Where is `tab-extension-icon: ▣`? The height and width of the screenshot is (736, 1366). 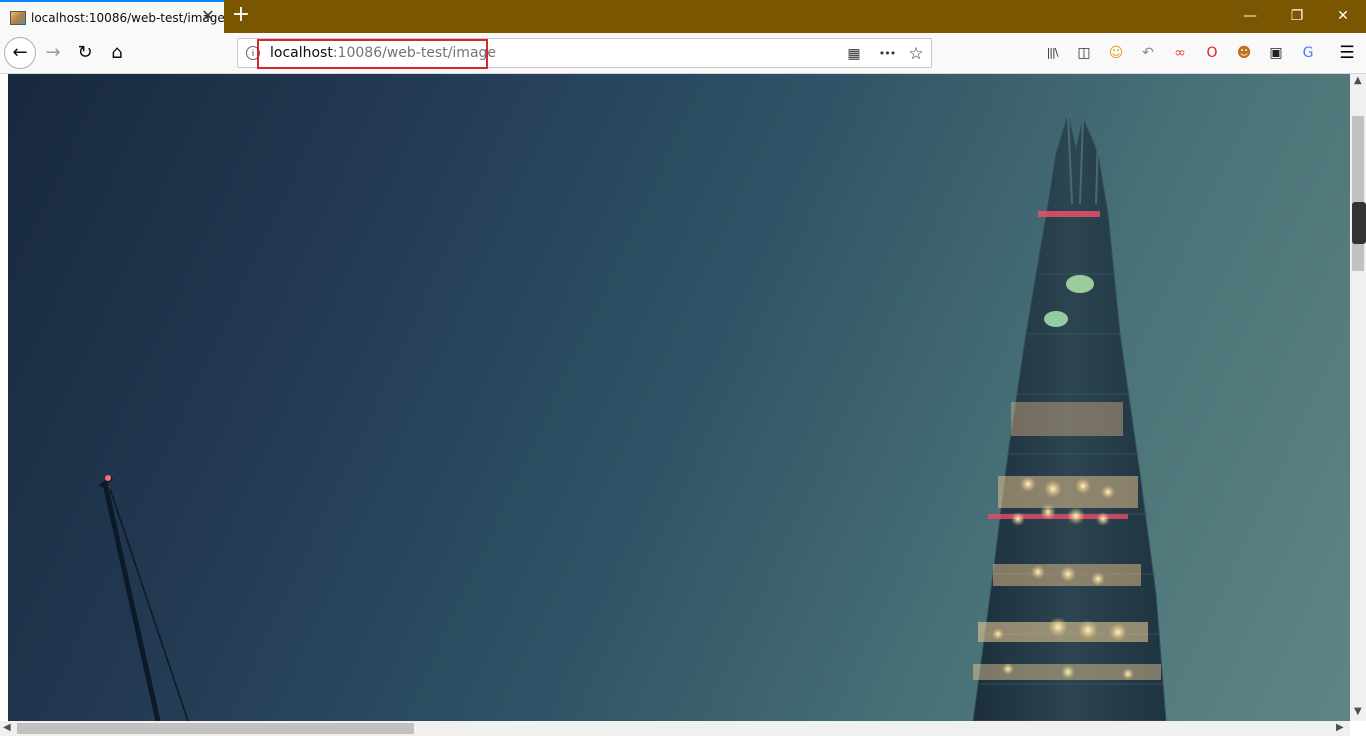 tab-extension-icon: ▣ is located at coordinates (1276, 53).